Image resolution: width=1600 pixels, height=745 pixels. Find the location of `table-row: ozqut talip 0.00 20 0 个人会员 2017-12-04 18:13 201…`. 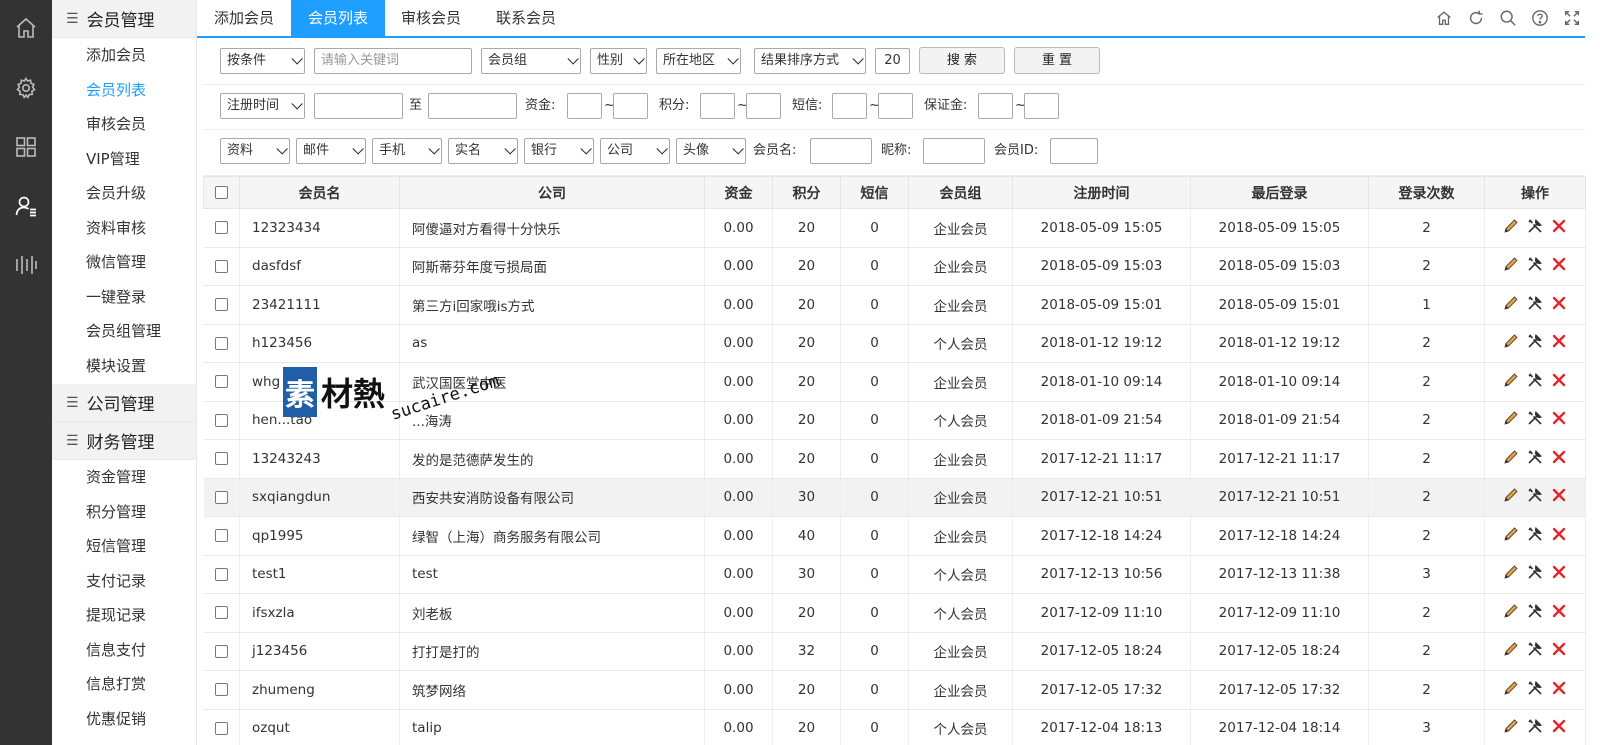

table-row: ozqut talip 0.00 20 0 个人会员 2017-12-04 18:13 201… is located at coordinates (894, 727).